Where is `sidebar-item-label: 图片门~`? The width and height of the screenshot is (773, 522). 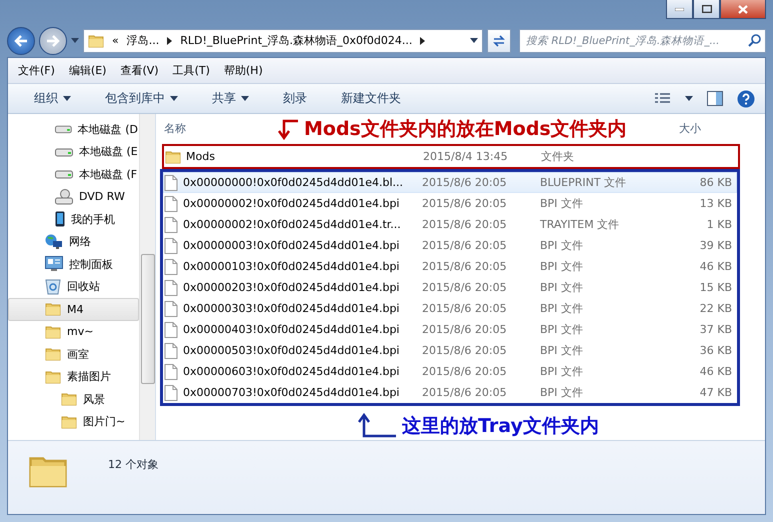
sidebar-item-label: 图片门~ is located at coordinates (104, 422).